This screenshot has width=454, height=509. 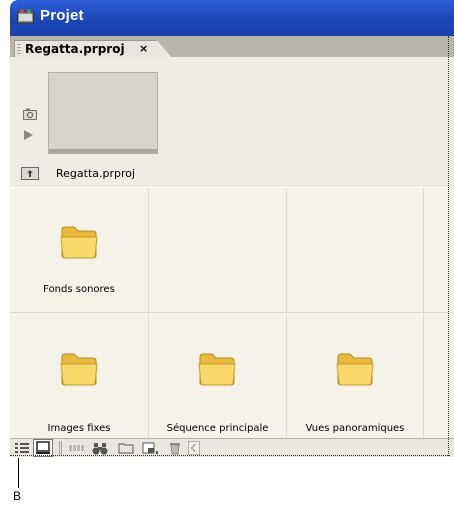 What do you see at coordinates (28, 135) in the screenshot?
I see `play-icon` at bounding box center [28, 135].